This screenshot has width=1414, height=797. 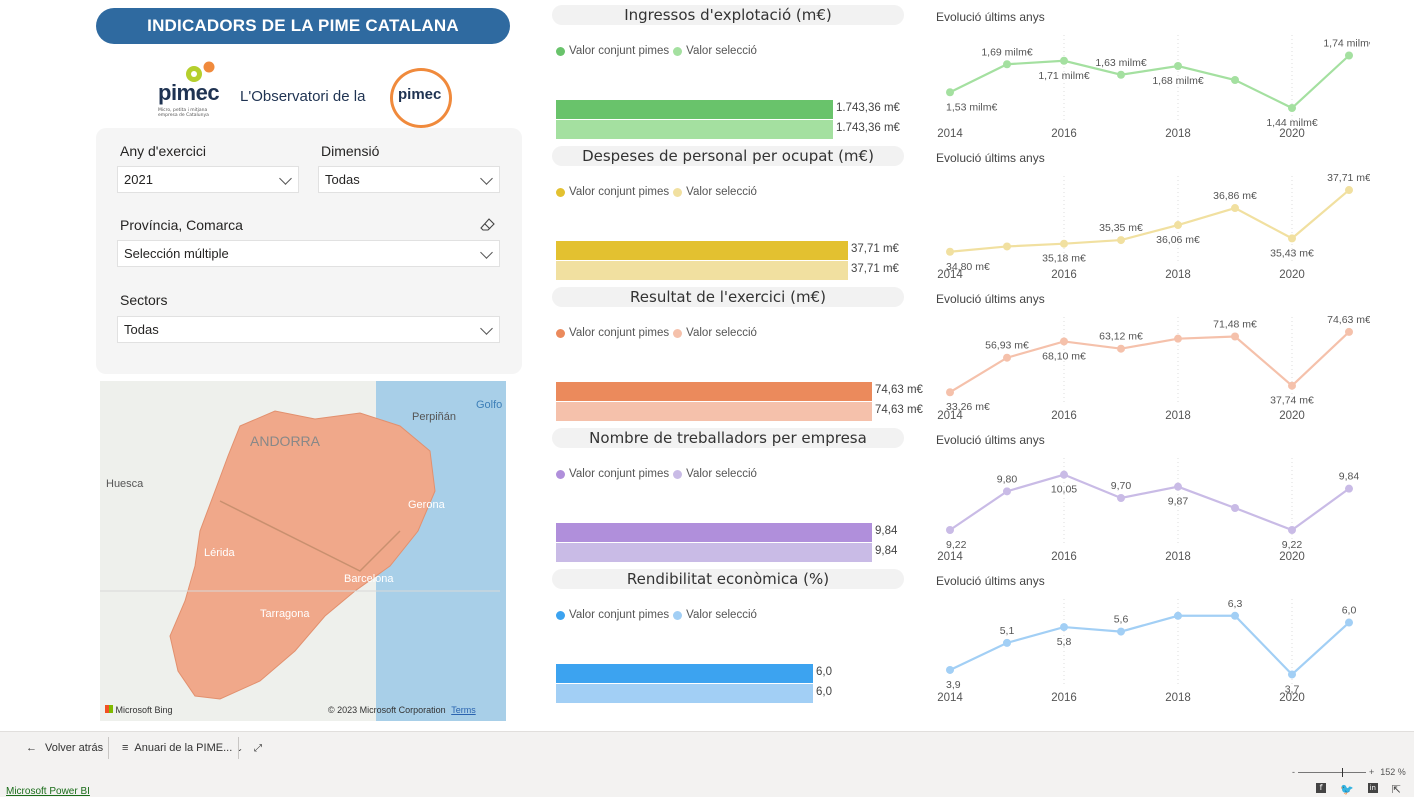 What do you see at coordinates (1332, 772) in the screenshot?
I see `zoom-slider` at bounding box center [1332, 772].